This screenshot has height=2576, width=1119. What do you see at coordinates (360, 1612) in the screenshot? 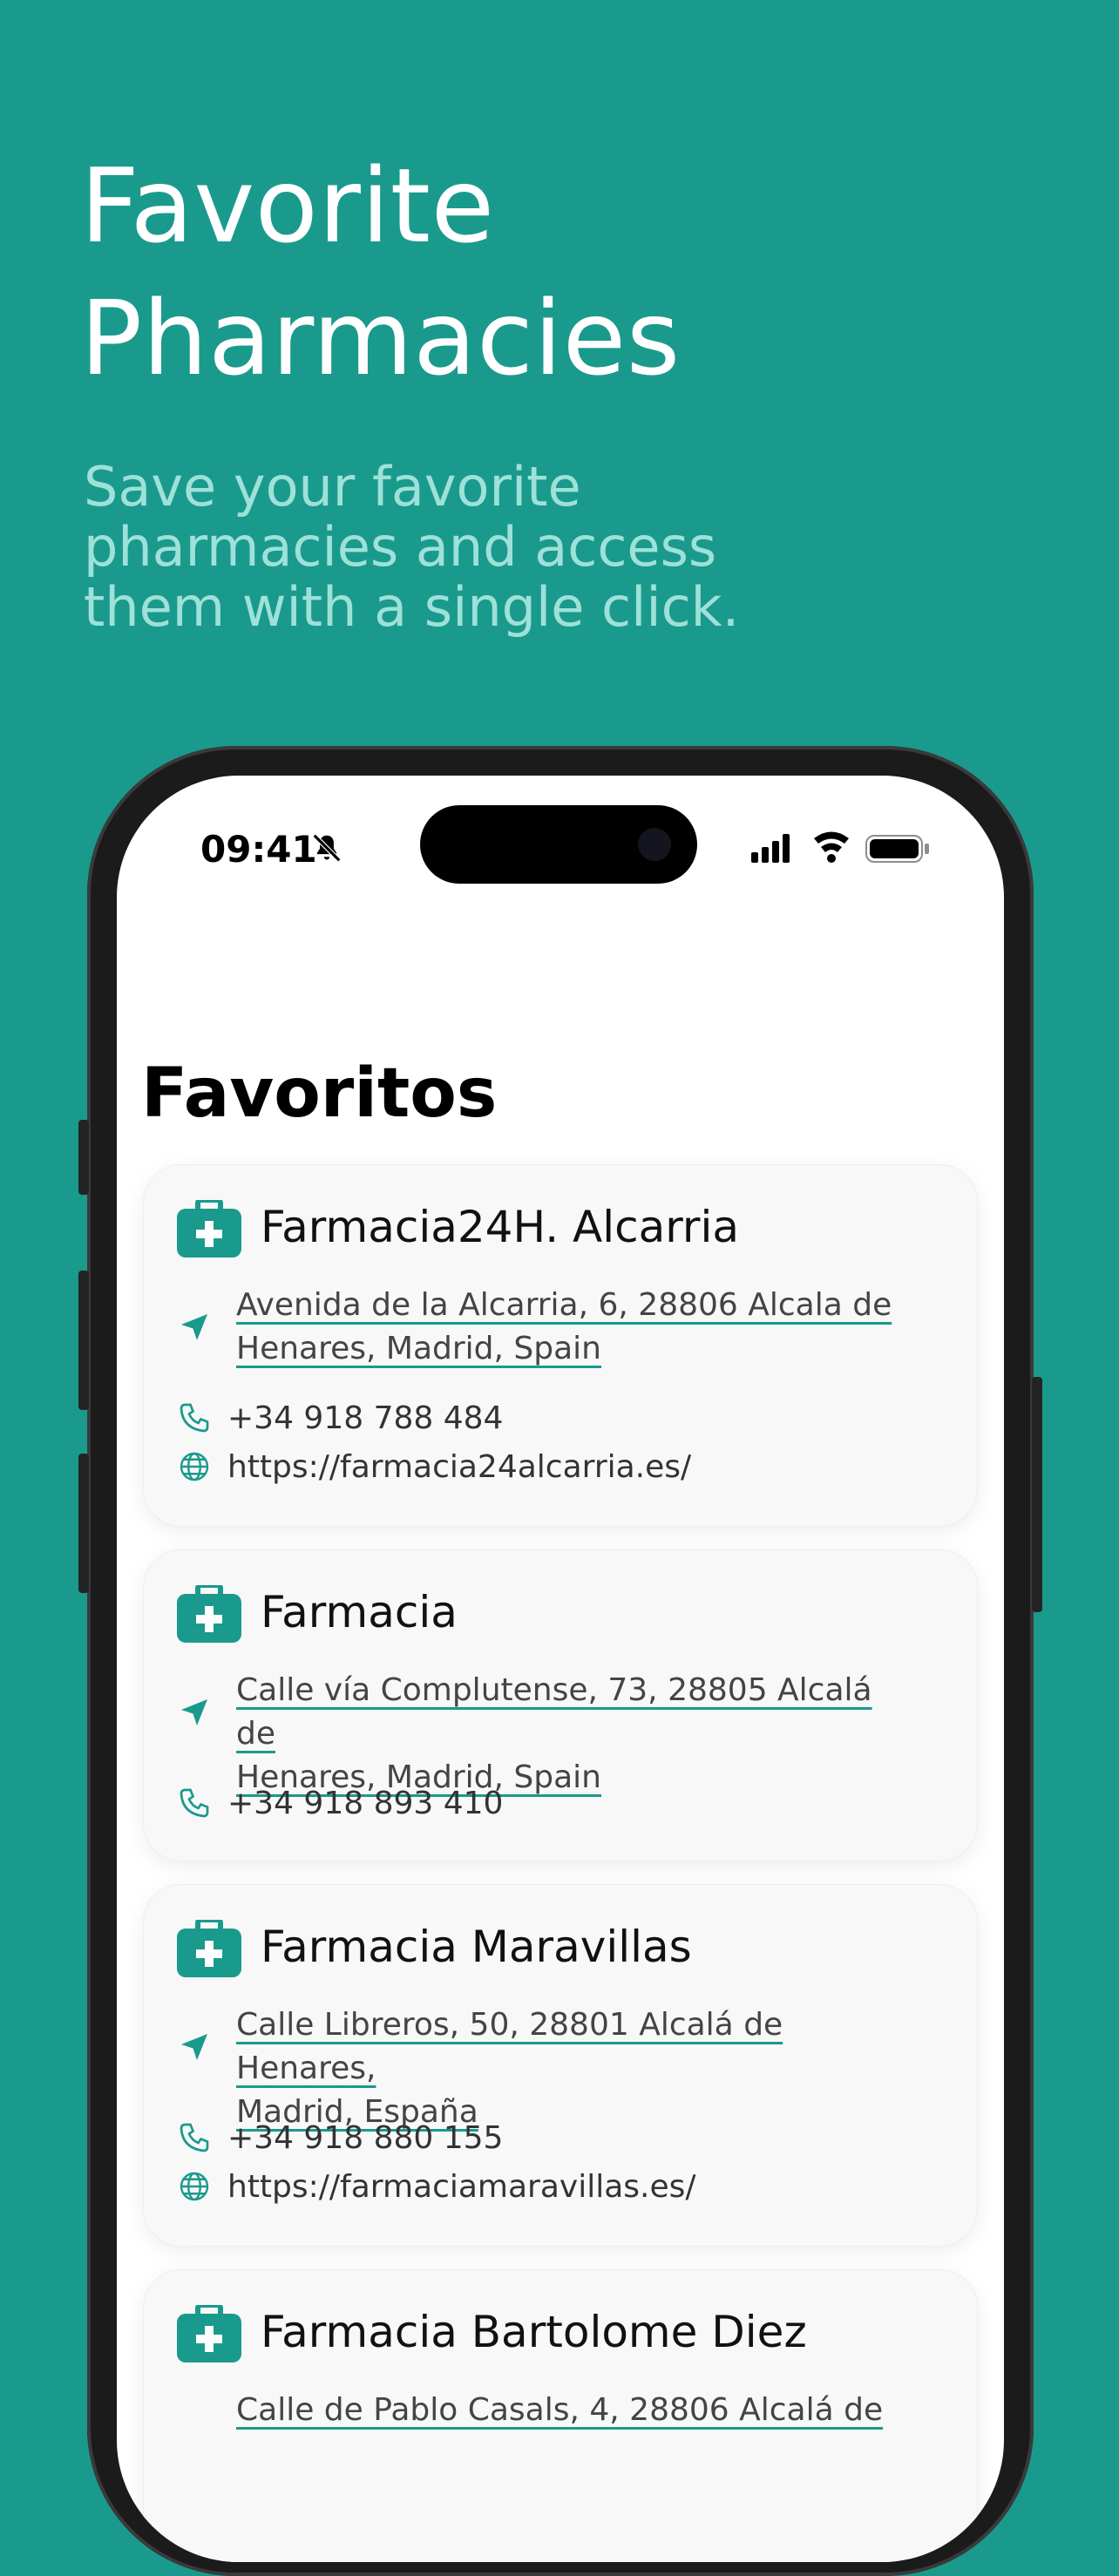
I see `pharmacy-name: Farmacia` at bounding box center [360, 1612].